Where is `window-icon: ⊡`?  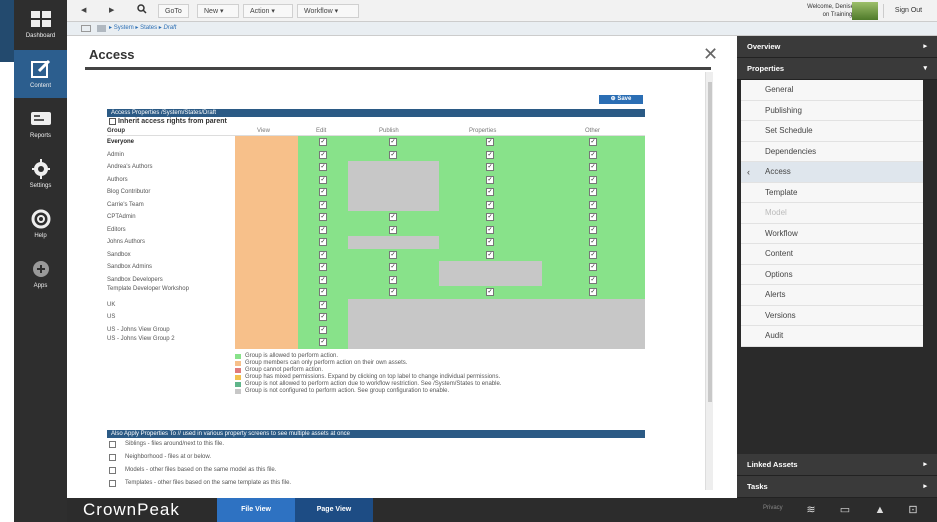 window-icon: ⊡ is located at coordinates (913, 510).